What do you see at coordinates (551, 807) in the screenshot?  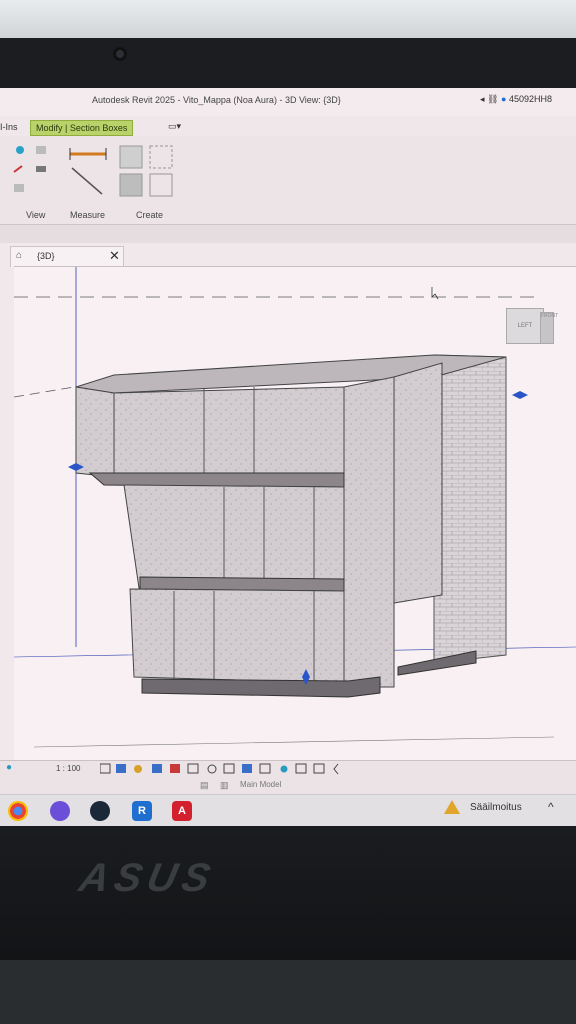 I see `chevron-up-icon: ^` at bounding box center [551, 807].